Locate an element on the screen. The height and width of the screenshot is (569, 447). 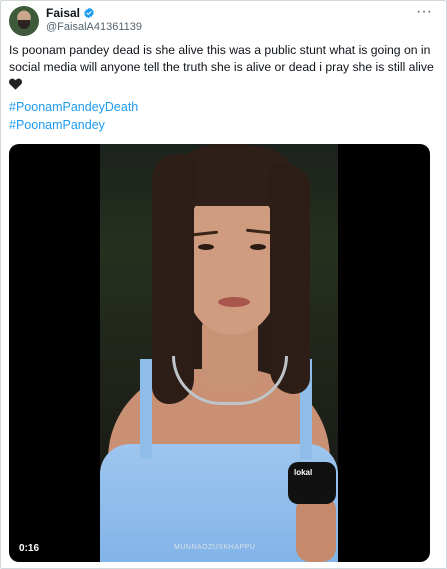
avatar is located at coordinates (24, 21).